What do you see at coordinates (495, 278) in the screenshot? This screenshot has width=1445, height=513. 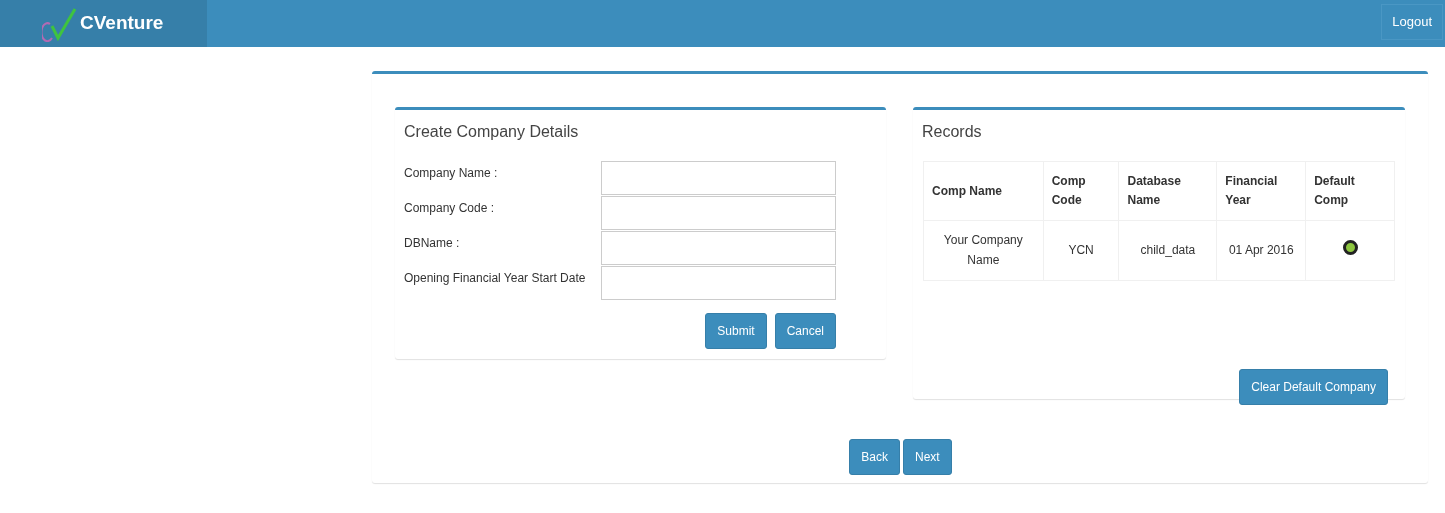 I see `field-label: Opening Financial Year Start Date` at bounding box center [495, 278].